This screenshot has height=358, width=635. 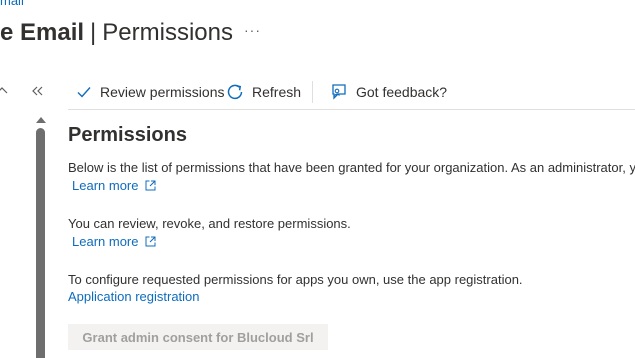 What do you see at coordinates (84, 92) in the screenshot?
I see `checkmark-icon` at bounding box center [84, 92].